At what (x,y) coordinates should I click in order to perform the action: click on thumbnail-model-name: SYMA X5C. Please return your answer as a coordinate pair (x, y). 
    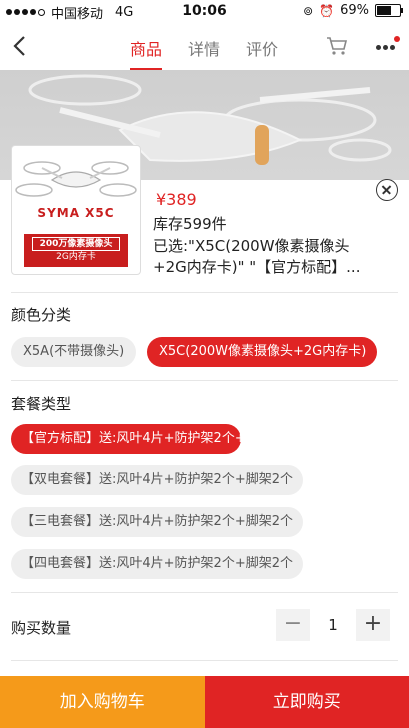
    Looking at the image, I should click on (76, 213).